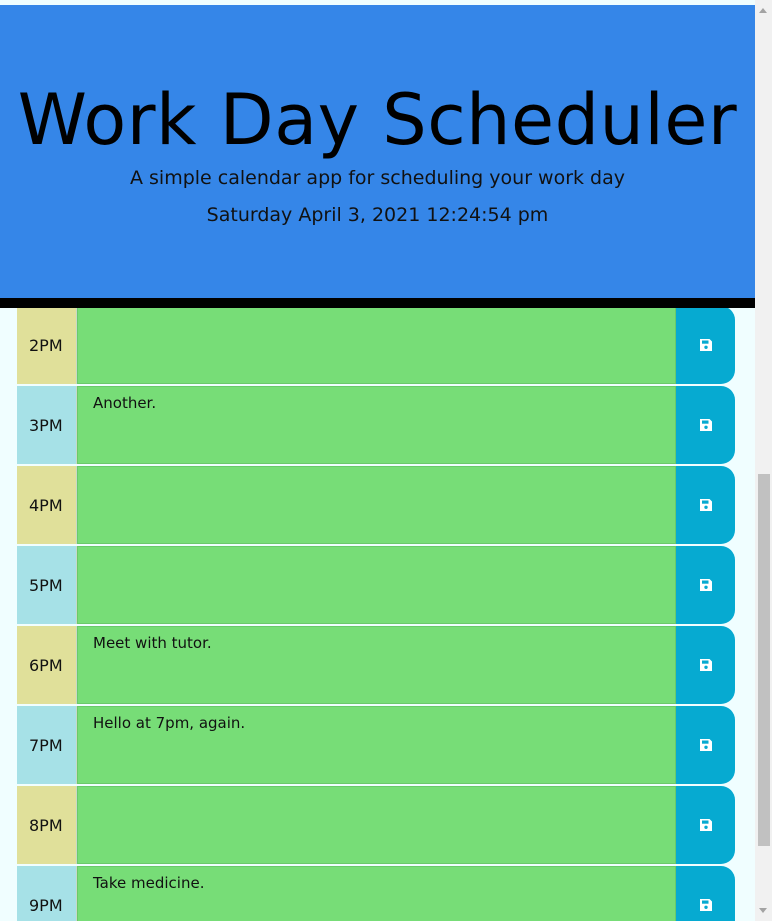 This screenshot has height=921, width=772. I want to click on time-block-row: 2PM, so click(377, 345).